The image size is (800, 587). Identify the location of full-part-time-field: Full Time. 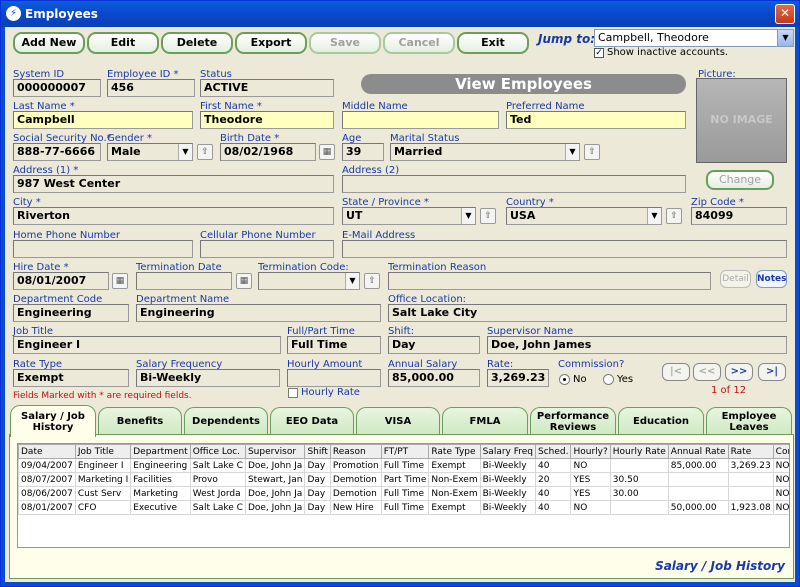
(334, 345).